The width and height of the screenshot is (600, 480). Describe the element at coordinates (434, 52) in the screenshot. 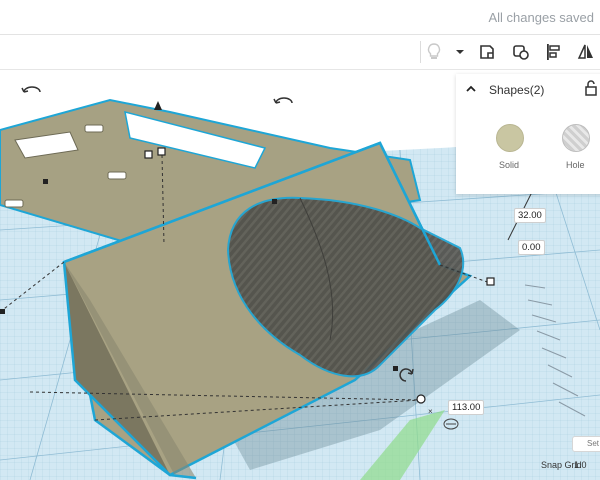

I see `light-bulb-icon` at that location.